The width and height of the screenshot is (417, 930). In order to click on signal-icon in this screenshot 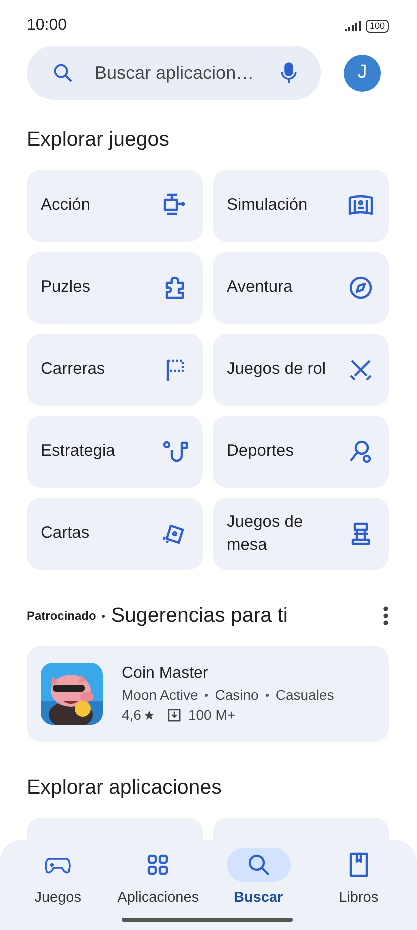, I will do `click(352, 26)`.